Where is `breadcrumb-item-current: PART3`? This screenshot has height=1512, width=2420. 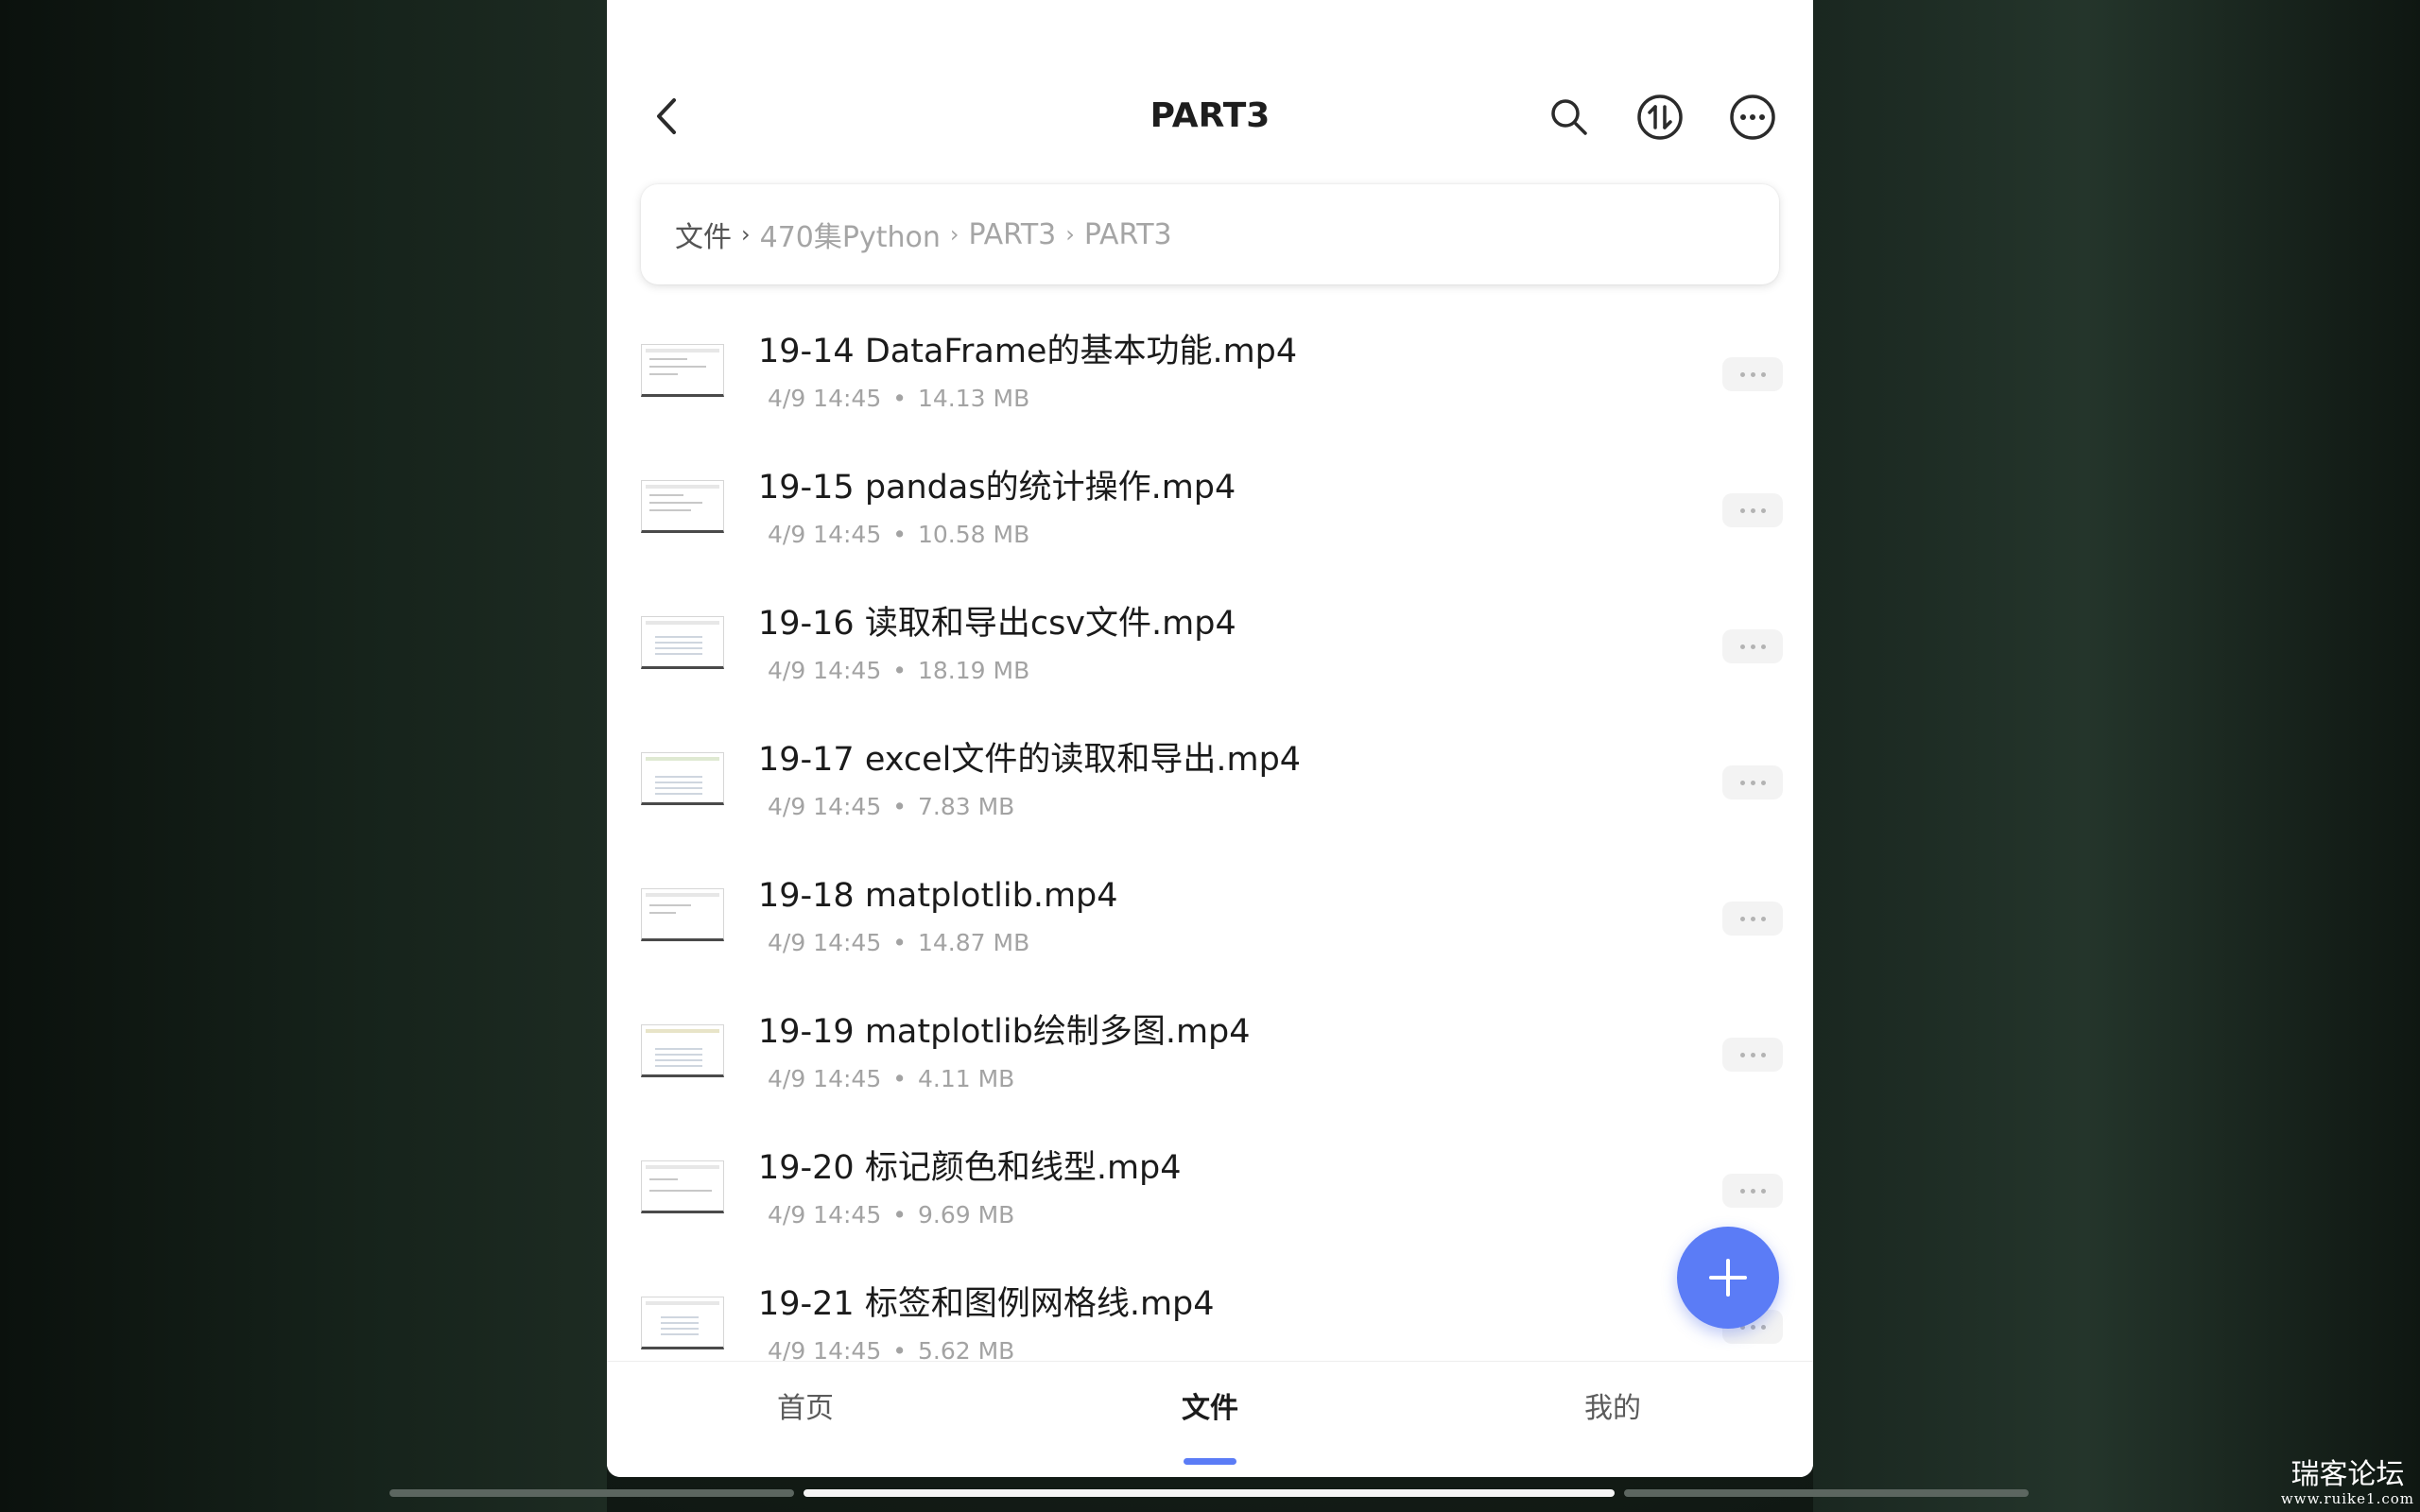 breadcrumb-item-current: PART3 is located at coordinates (1127, 234).